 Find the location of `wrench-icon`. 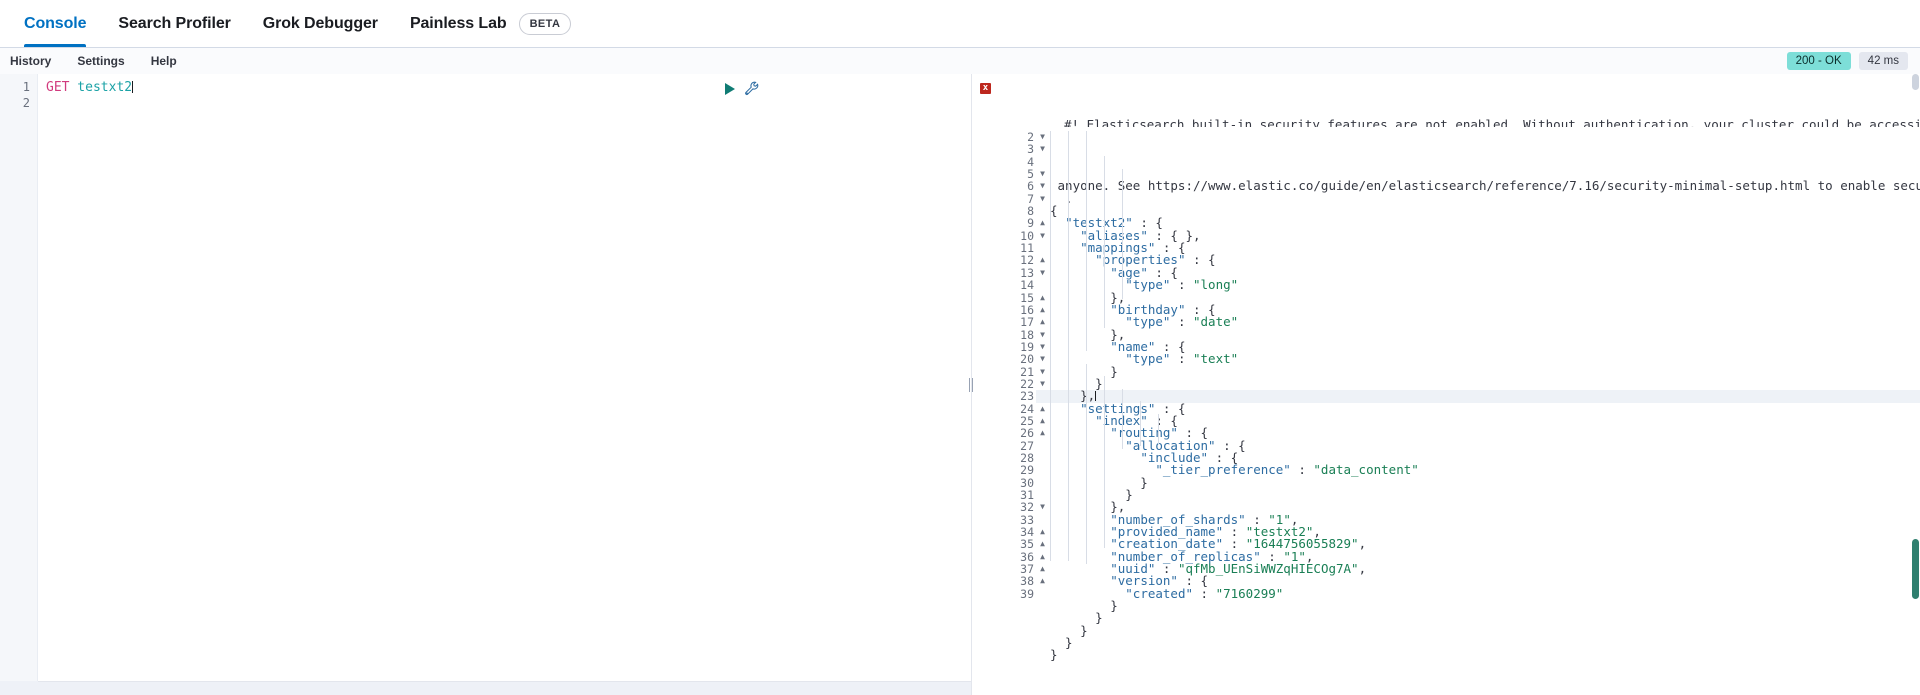

wrench-icon is located at coordinates (751, 88).